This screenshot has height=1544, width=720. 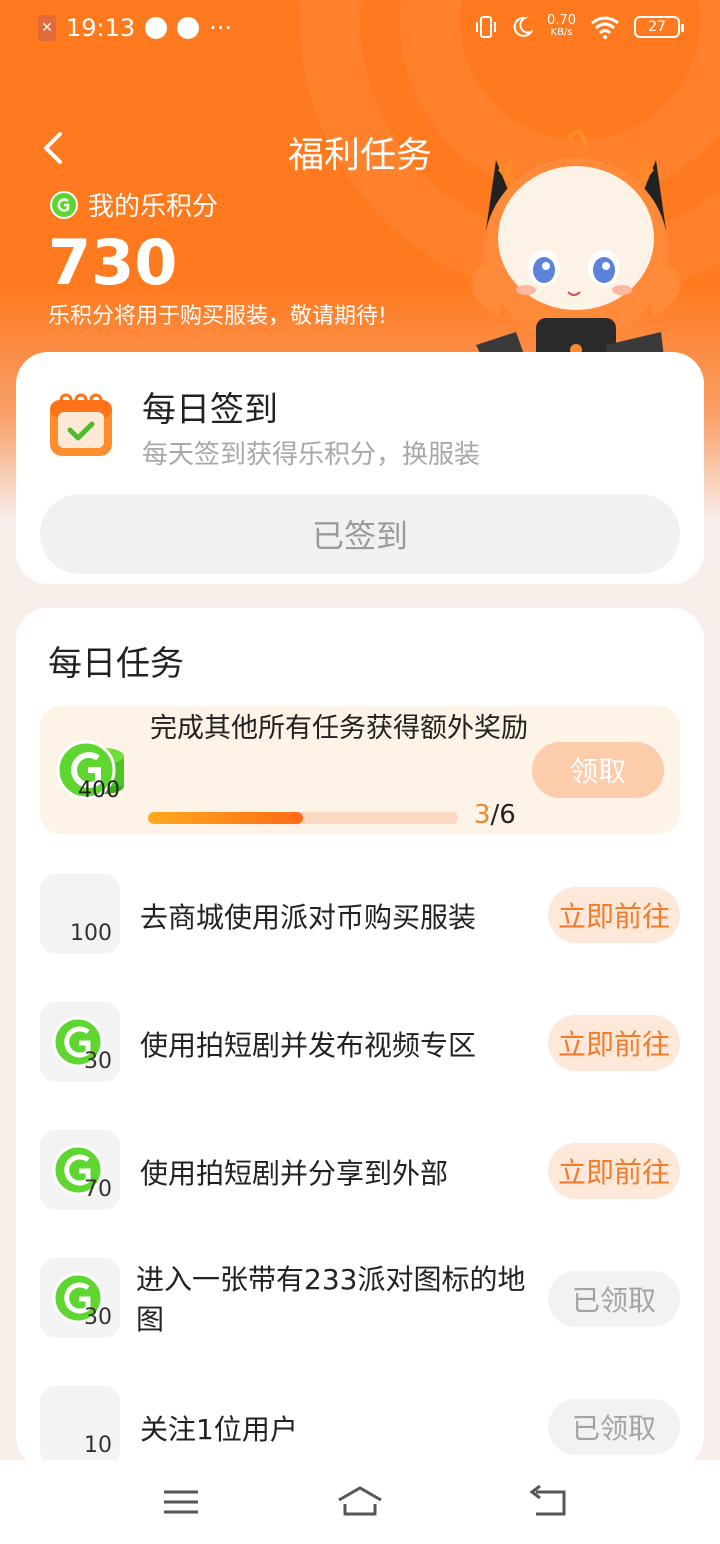 I want to click on wifi-icon, so click(x=605, y=27).